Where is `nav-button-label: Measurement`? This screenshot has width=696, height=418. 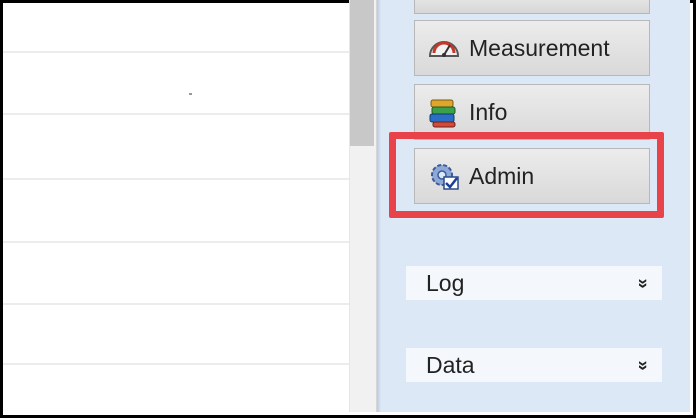
nav-button-label: Measurement is located at coordinates (539, 47).